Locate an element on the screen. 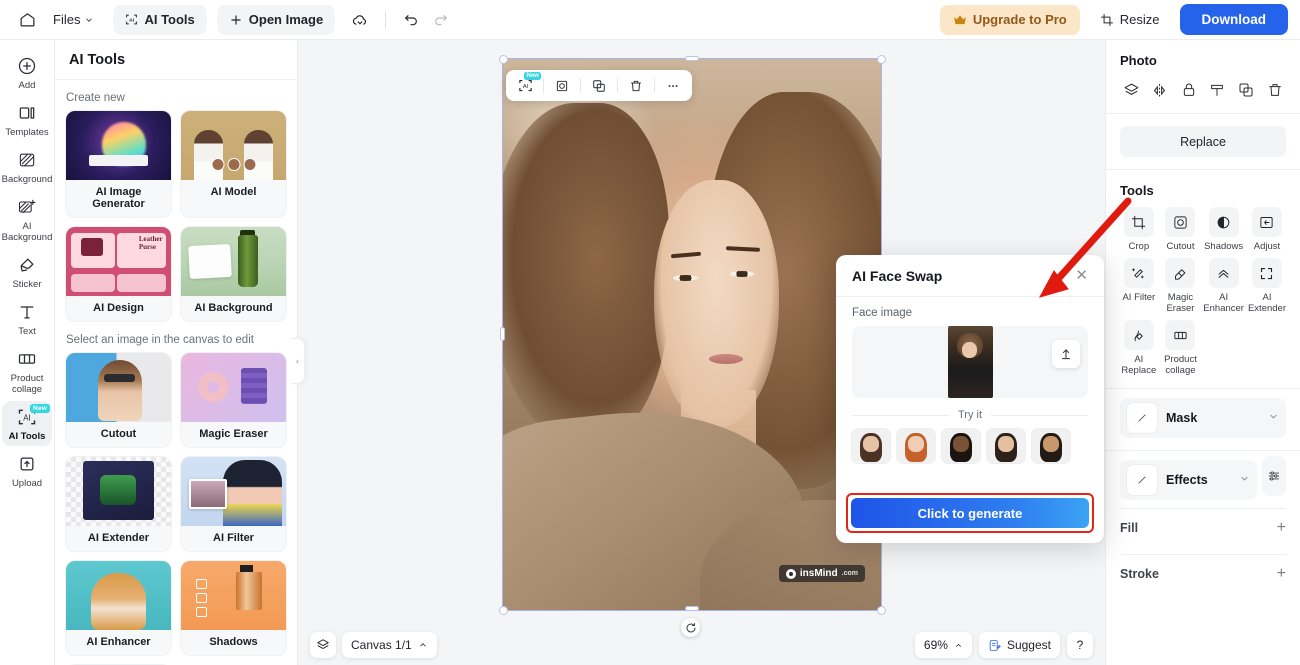  rail-item-templates: Templates is located at coordinates (27, 119).